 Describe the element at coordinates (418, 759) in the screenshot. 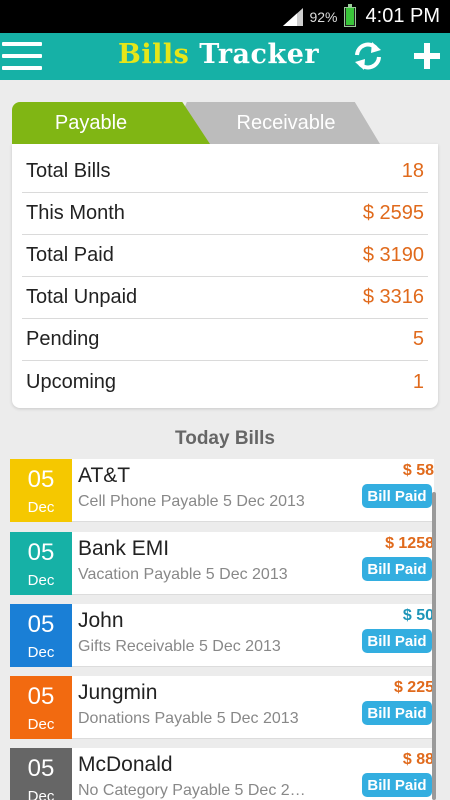

I see `bill-amount: $ 88` at that location.